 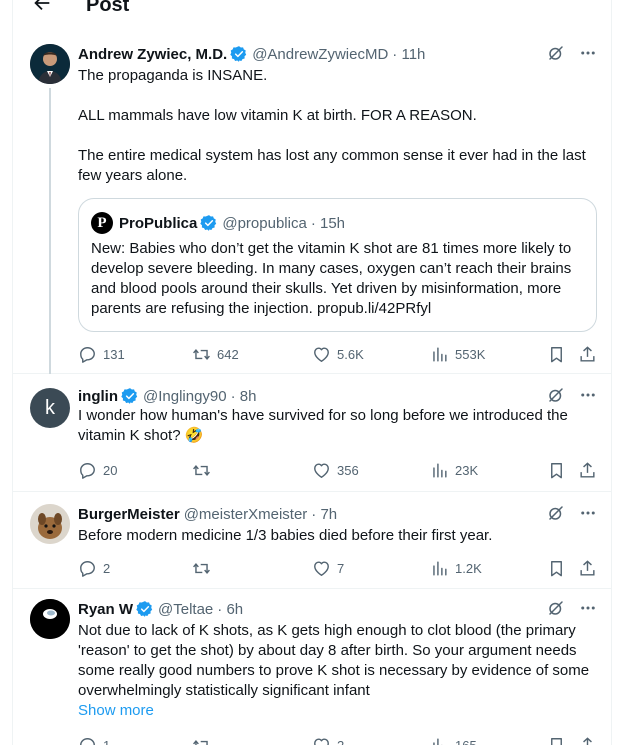 I want to click on reply-button: 1, so click(x=94, y=740).